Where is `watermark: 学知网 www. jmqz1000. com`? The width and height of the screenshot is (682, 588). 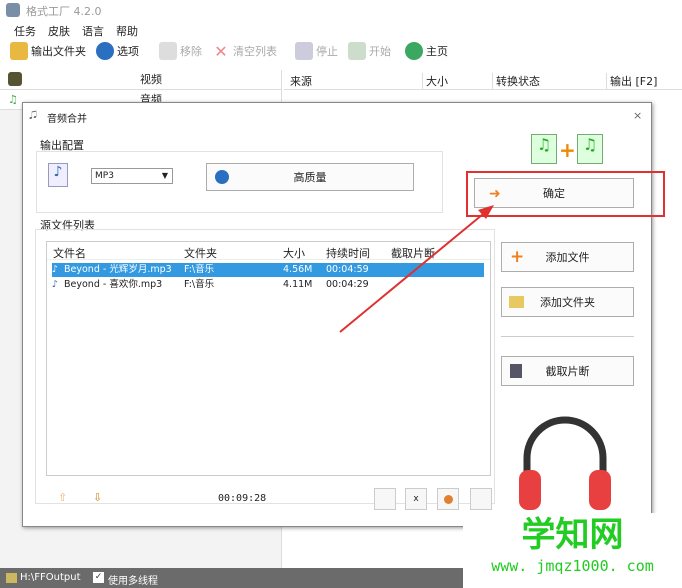 watermark: 学知网 www. jmqz1000. com is located at coordinates (572, 550).